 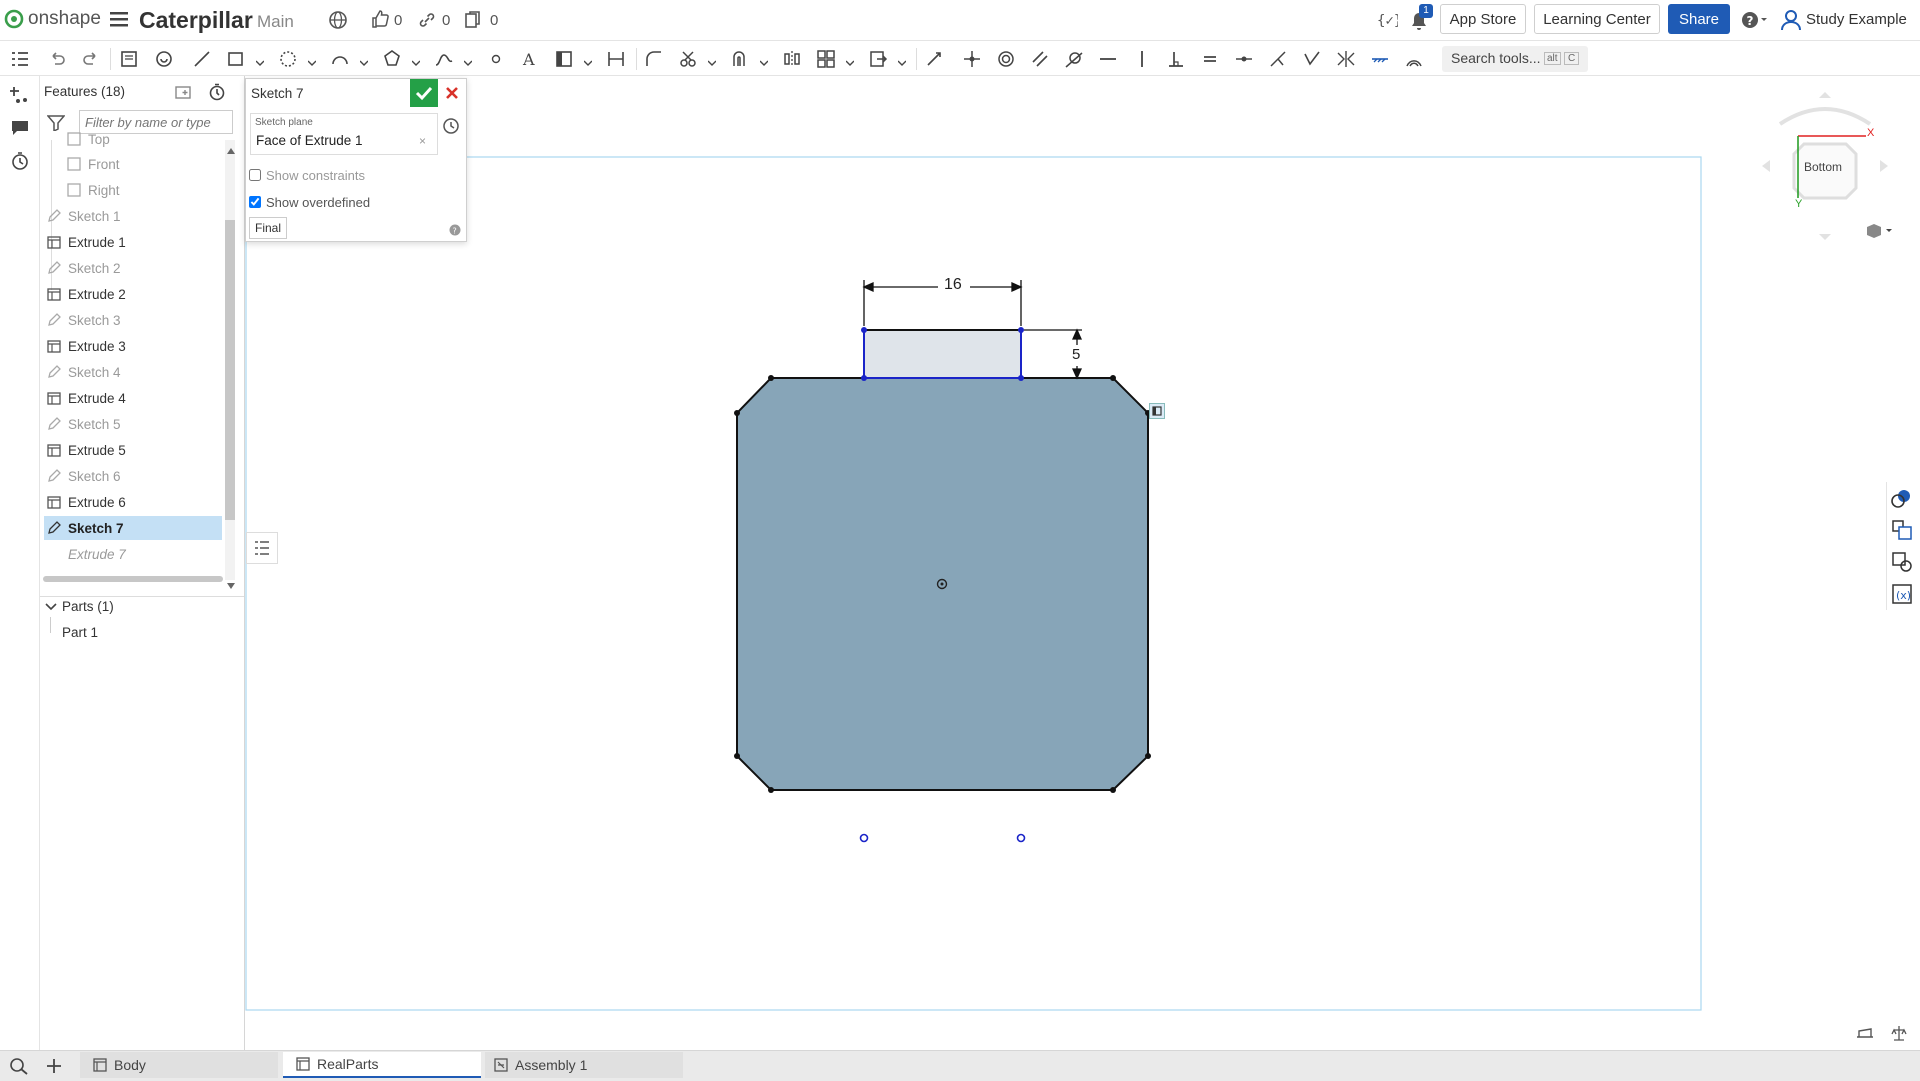 I want to click on tab-realparts: RealParts, so click(x=382, y=1065).